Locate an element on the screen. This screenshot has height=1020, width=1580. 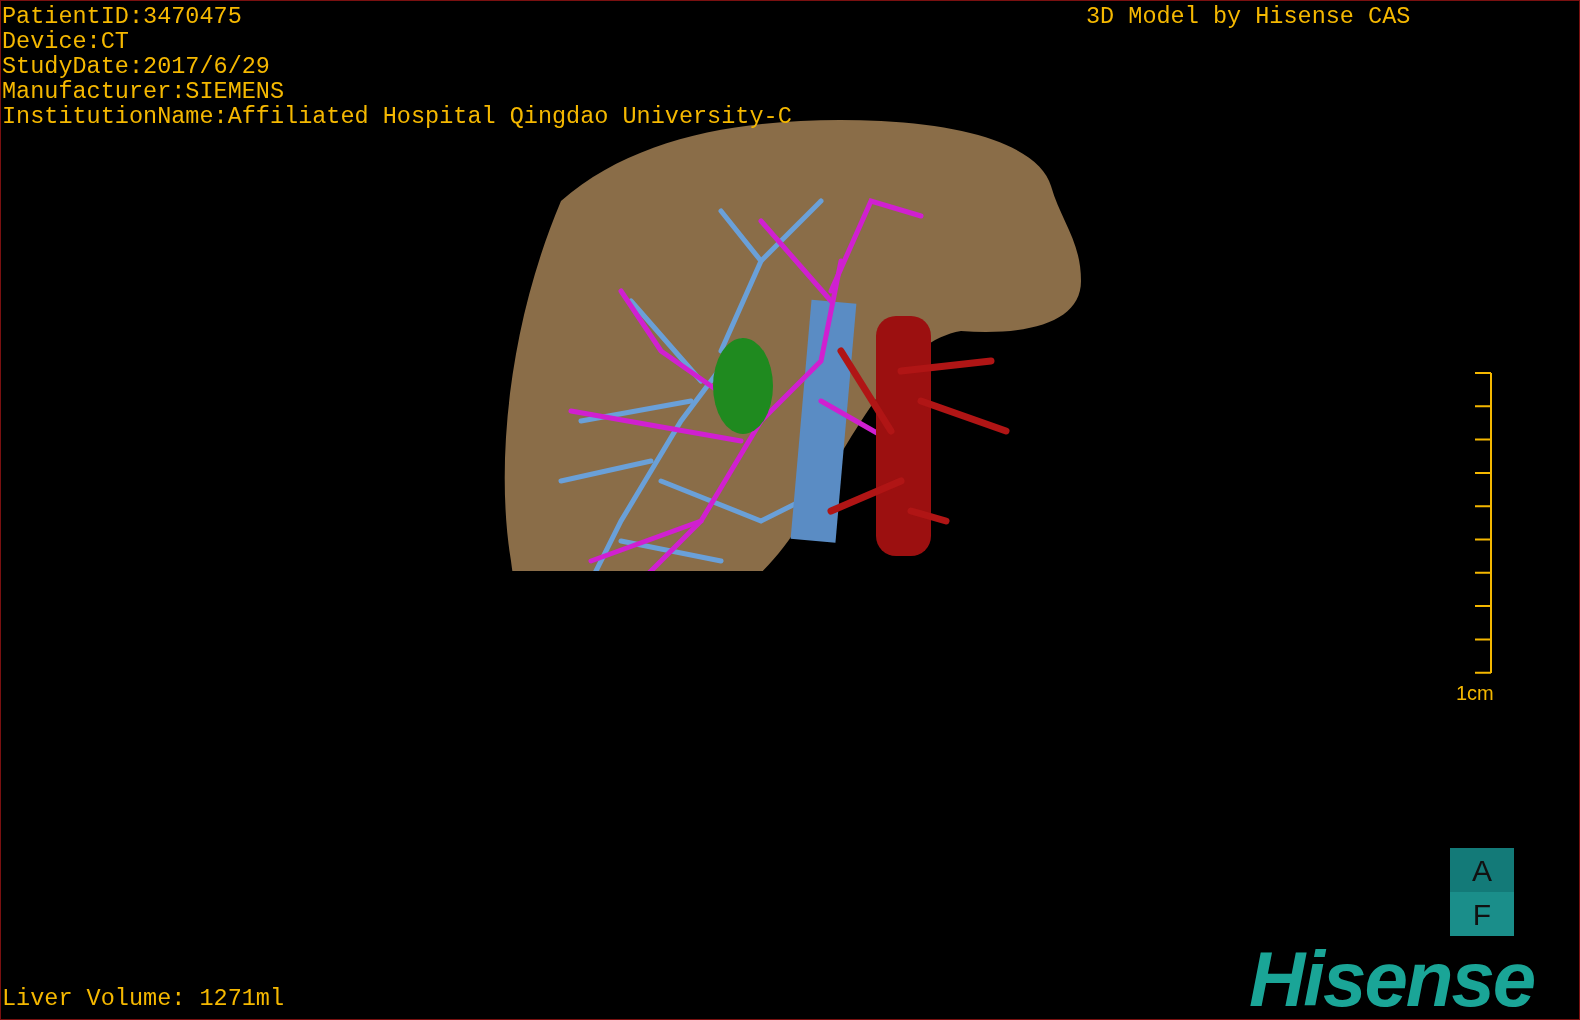
scale-label: 1cm is located at coordinates (1475, 693).